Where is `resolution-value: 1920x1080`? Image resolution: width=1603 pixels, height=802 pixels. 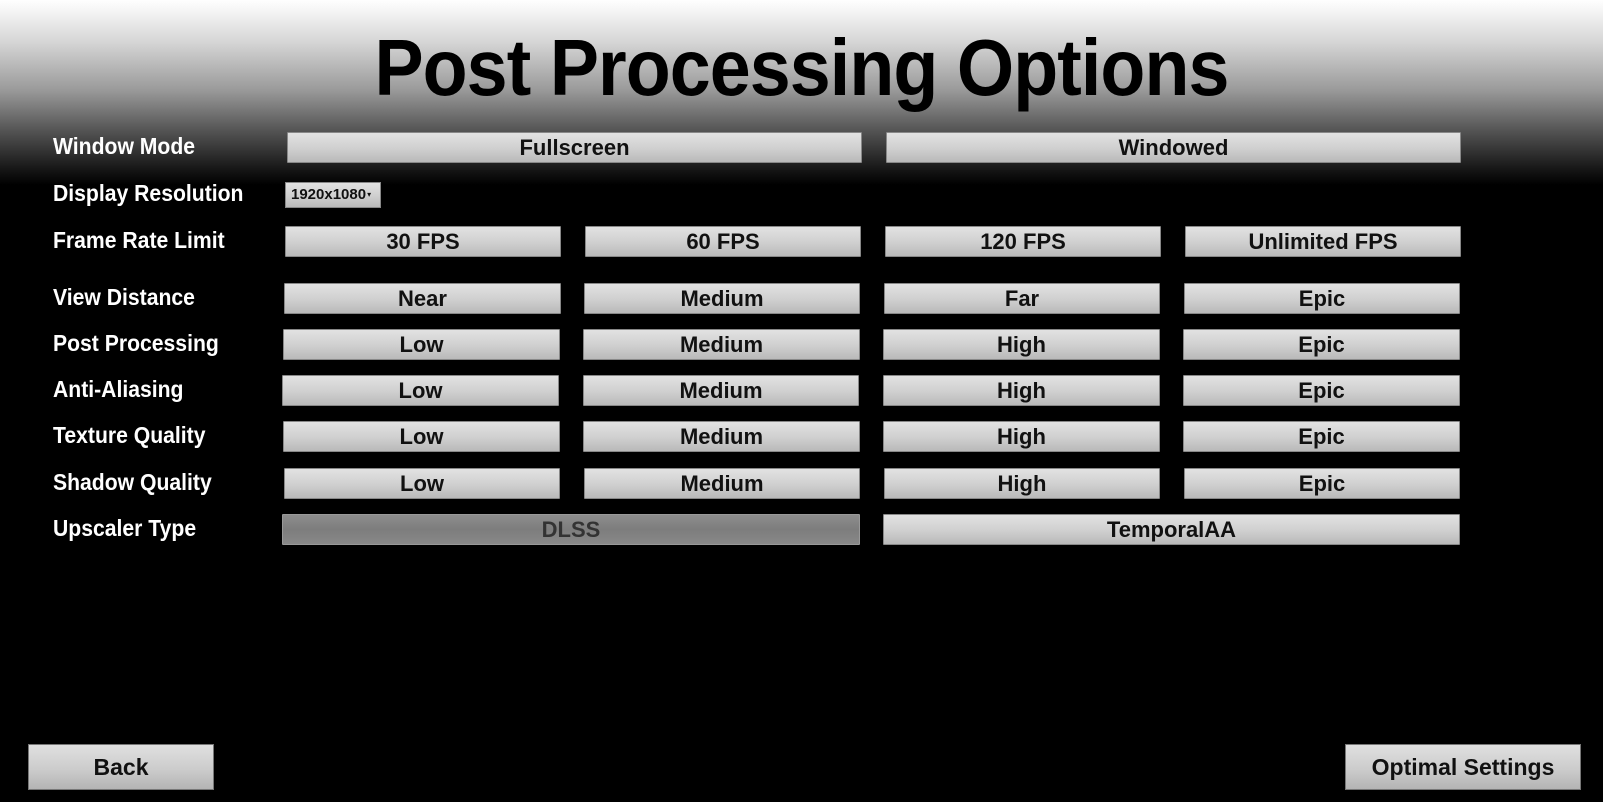 resolution-value: 1920x1080 is located at coordinates (329, 194).